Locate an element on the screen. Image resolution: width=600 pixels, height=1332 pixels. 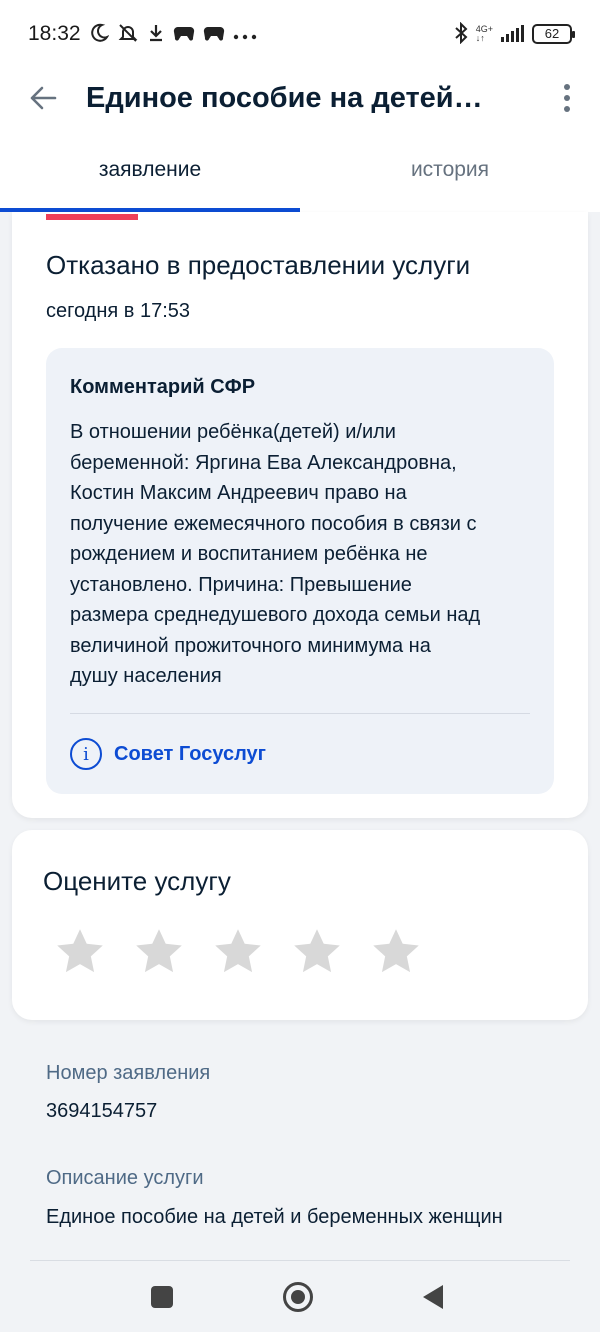
info-icon: i is located at coordinates (86, 754).